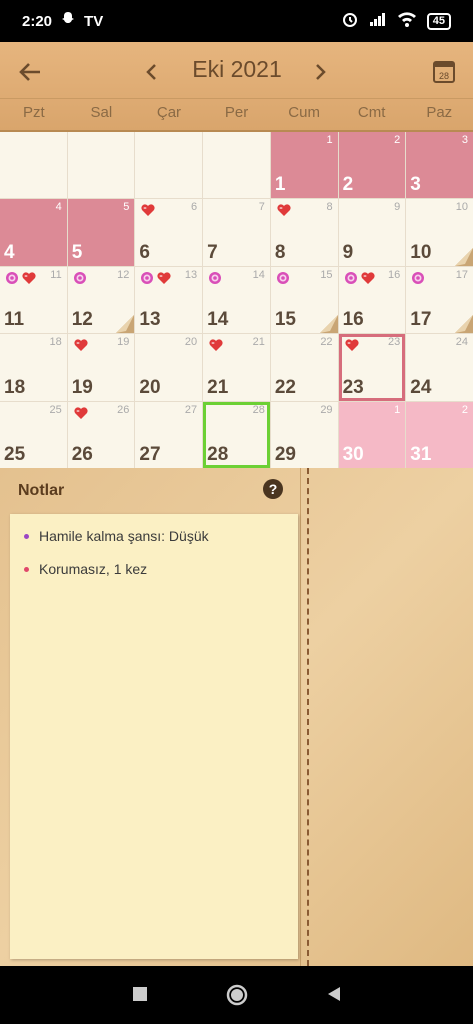  I want to click on wifi-icon, so click(407, 21).